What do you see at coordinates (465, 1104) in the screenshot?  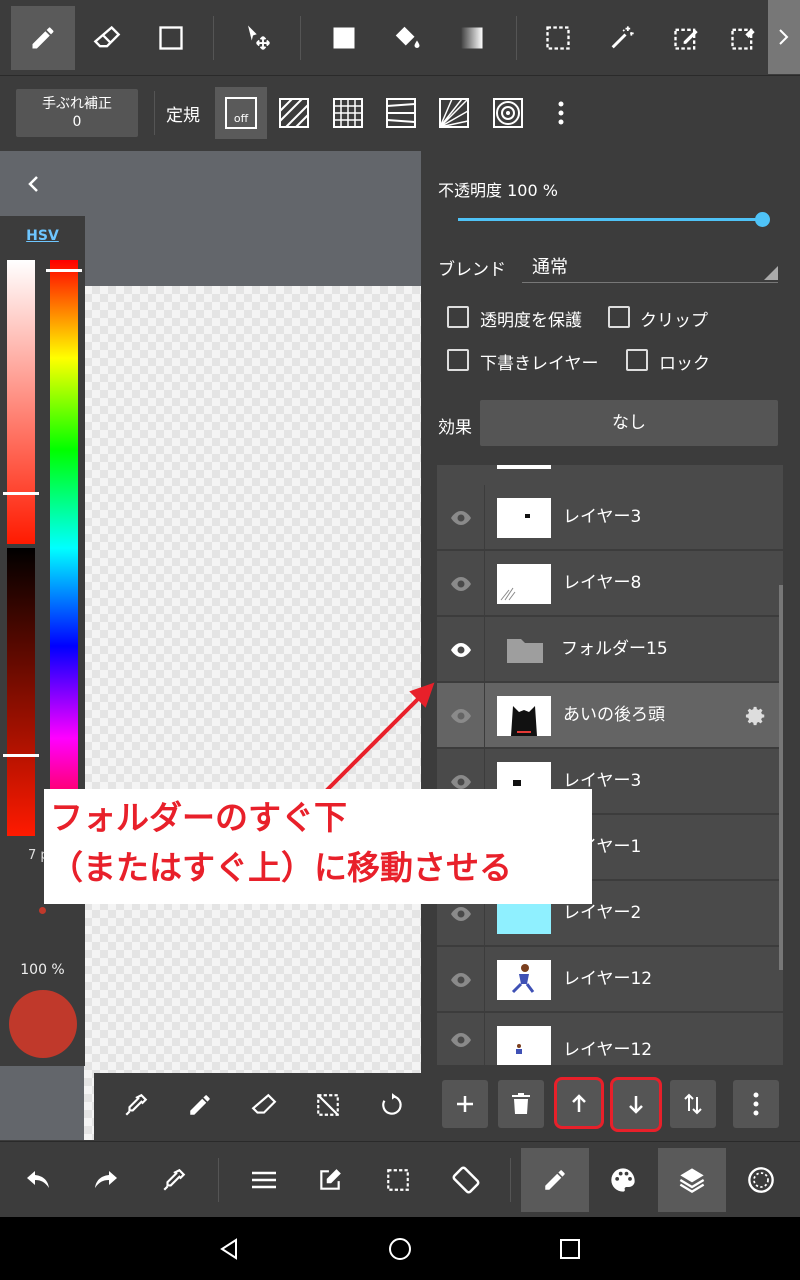 I see `add-layer-button` at bounding box center [465, 1104].